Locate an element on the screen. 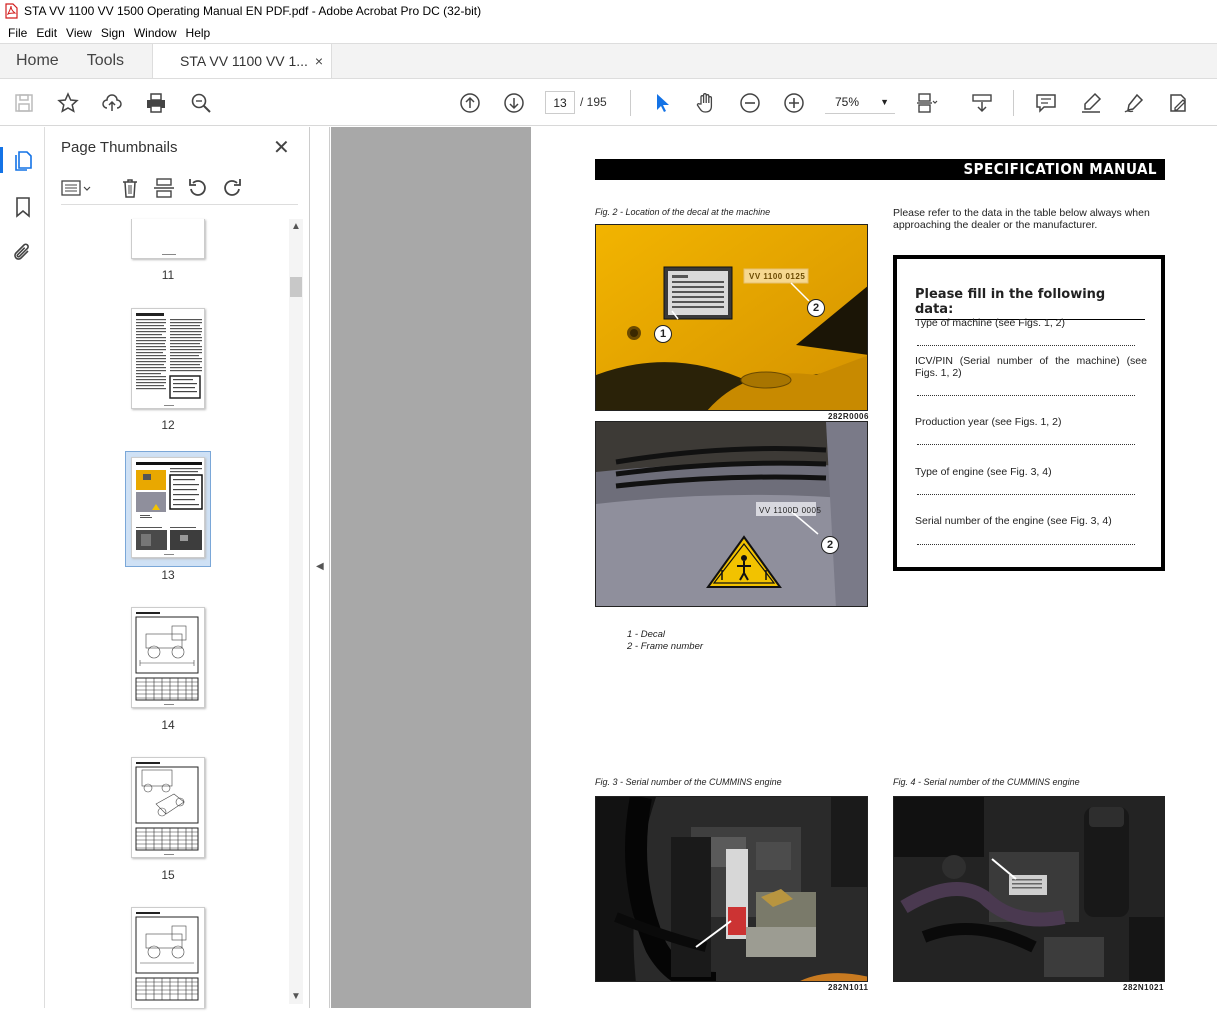  engine-photo-fig3 is located at coordinates (731, 889).